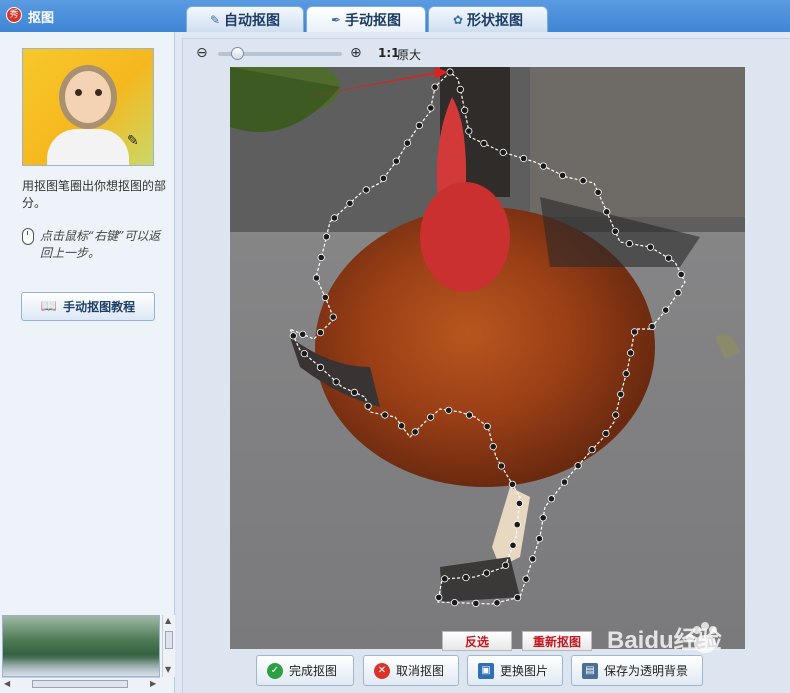 The height and width of the screenshot is (693, 790). What do you see at coordinates (305, 670) in the screenshot?
I see `finish-cutout-button: ✓ 完成抠图` at bounding box center [305, 670].